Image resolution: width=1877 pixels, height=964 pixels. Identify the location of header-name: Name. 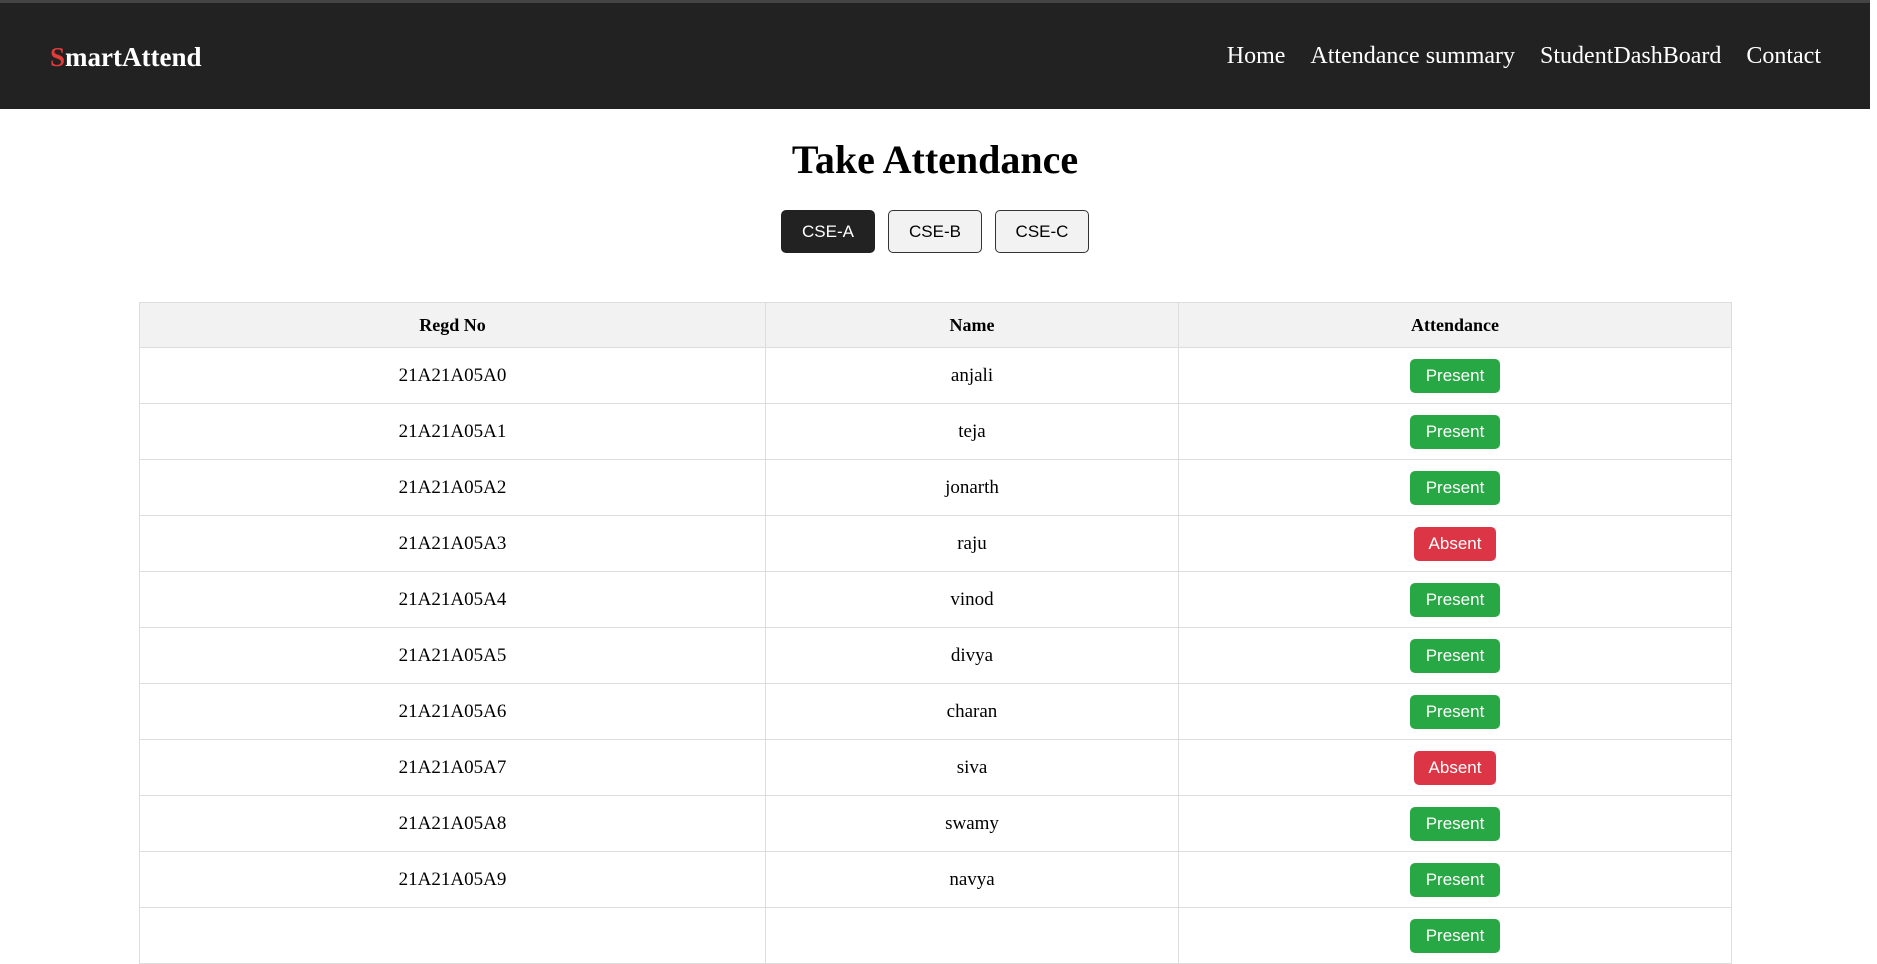
(972, 325).